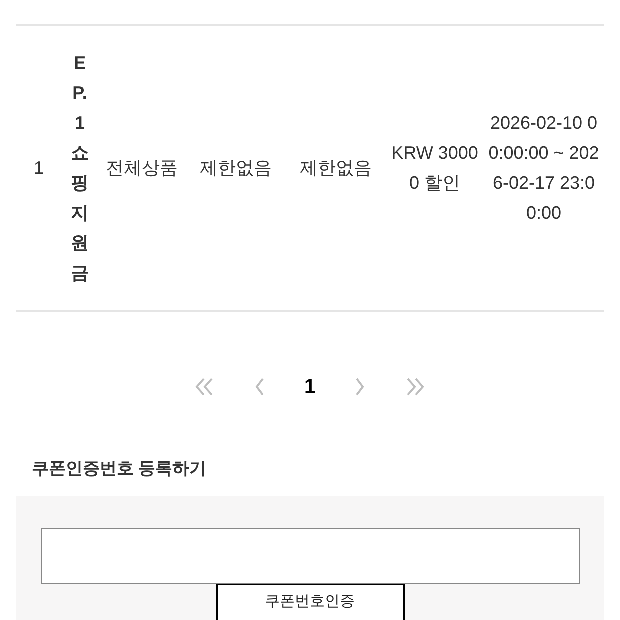 The image size is (620, 620). I want to click on section-title: 쿠폰인증번호 등록하기, so click(120, 469).